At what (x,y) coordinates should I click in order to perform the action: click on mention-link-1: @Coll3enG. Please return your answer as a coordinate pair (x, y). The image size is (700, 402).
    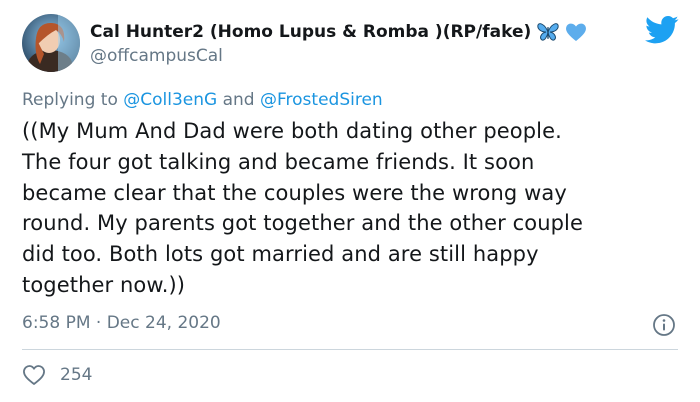
    Looking at the image, I should click on (170, 100).